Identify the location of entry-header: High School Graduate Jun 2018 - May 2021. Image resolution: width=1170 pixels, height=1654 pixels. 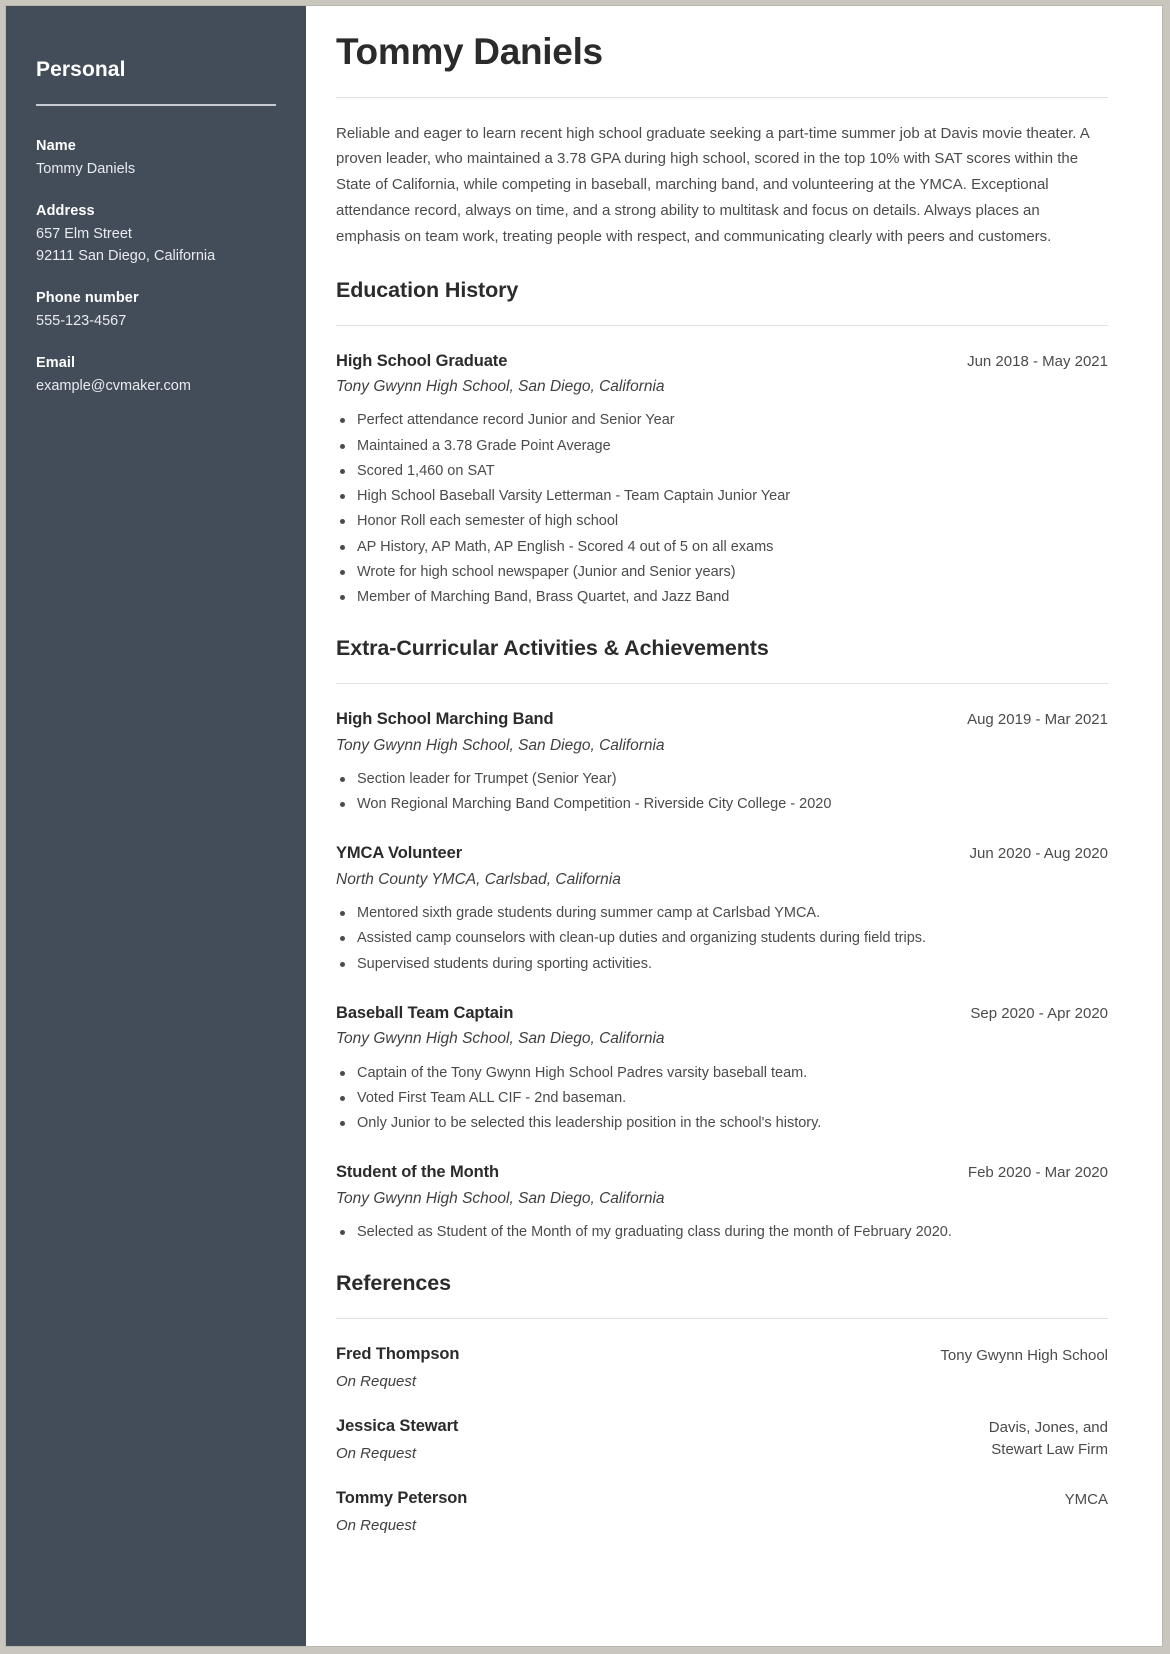
(722, 361).